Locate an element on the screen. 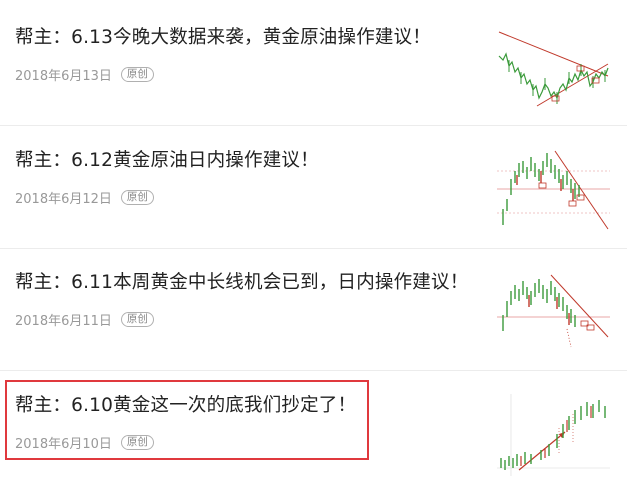 The width and height of the screenshot is (627, 494). article-meta: 2018年6月10日 原创 is located at coordinates (84, 443).